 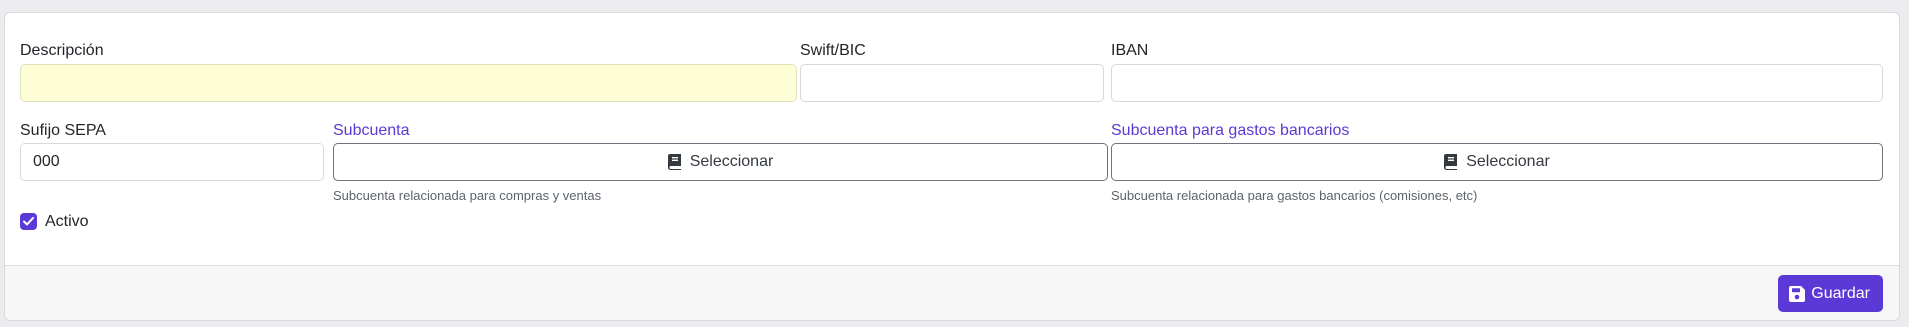 I want to click on descripcion-label: Descripción, so click(x=62, y=50).